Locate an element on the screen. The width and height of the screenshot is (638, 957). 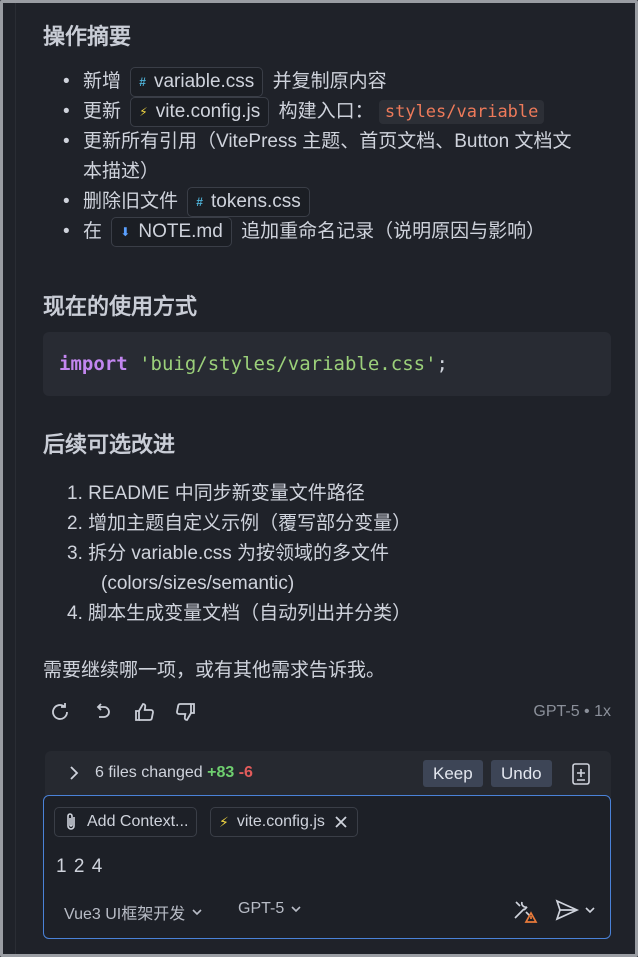
file-chip-tokens-css: # tokens.css is located at coordinates (248, 202).